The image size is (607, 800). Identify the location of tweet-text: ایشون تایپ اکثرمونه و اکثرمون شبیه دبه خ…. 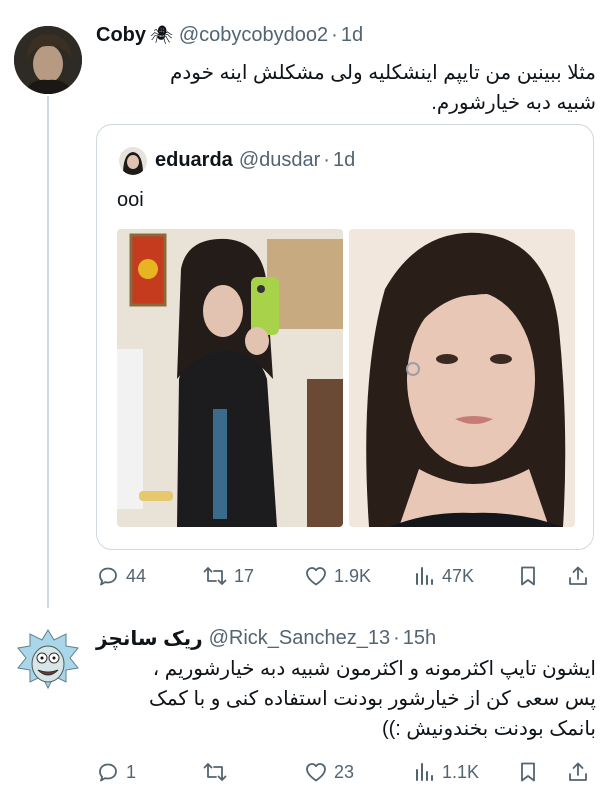
(346, 699).